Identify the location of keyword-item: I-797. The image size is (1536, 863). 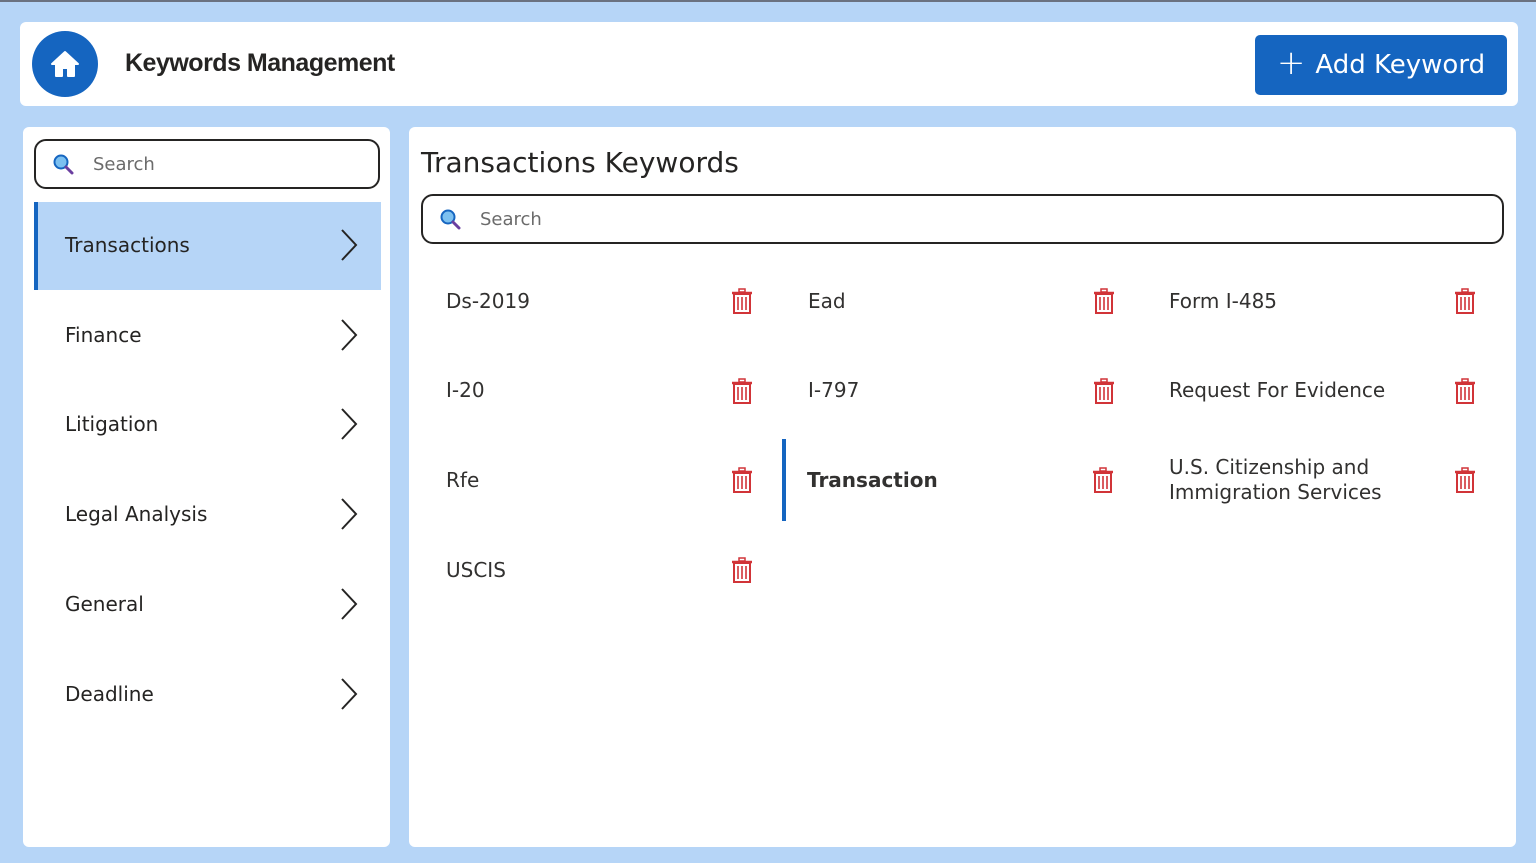
(952, 391).